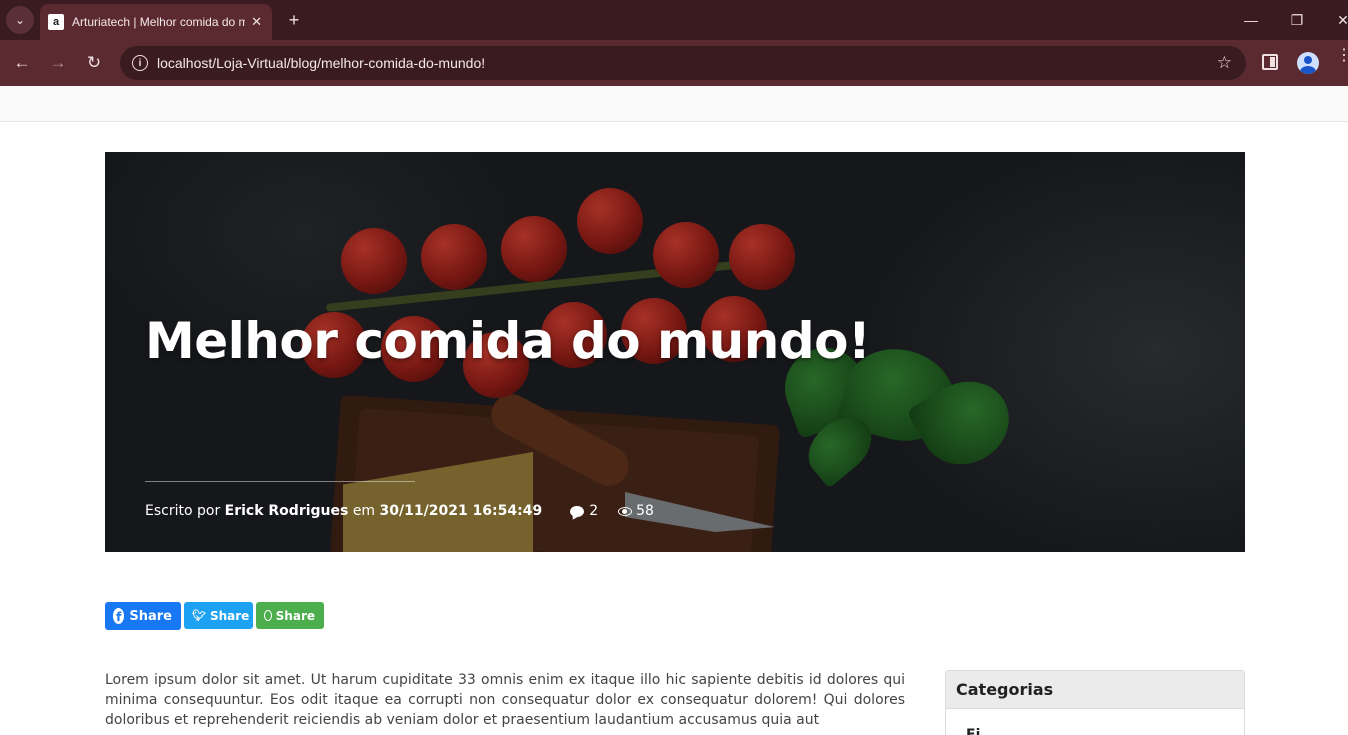 The image size is (1348, 735). Describe the element at coordinates (268, 615) in the screenshot. I see `whatsapp-icon` at that location.